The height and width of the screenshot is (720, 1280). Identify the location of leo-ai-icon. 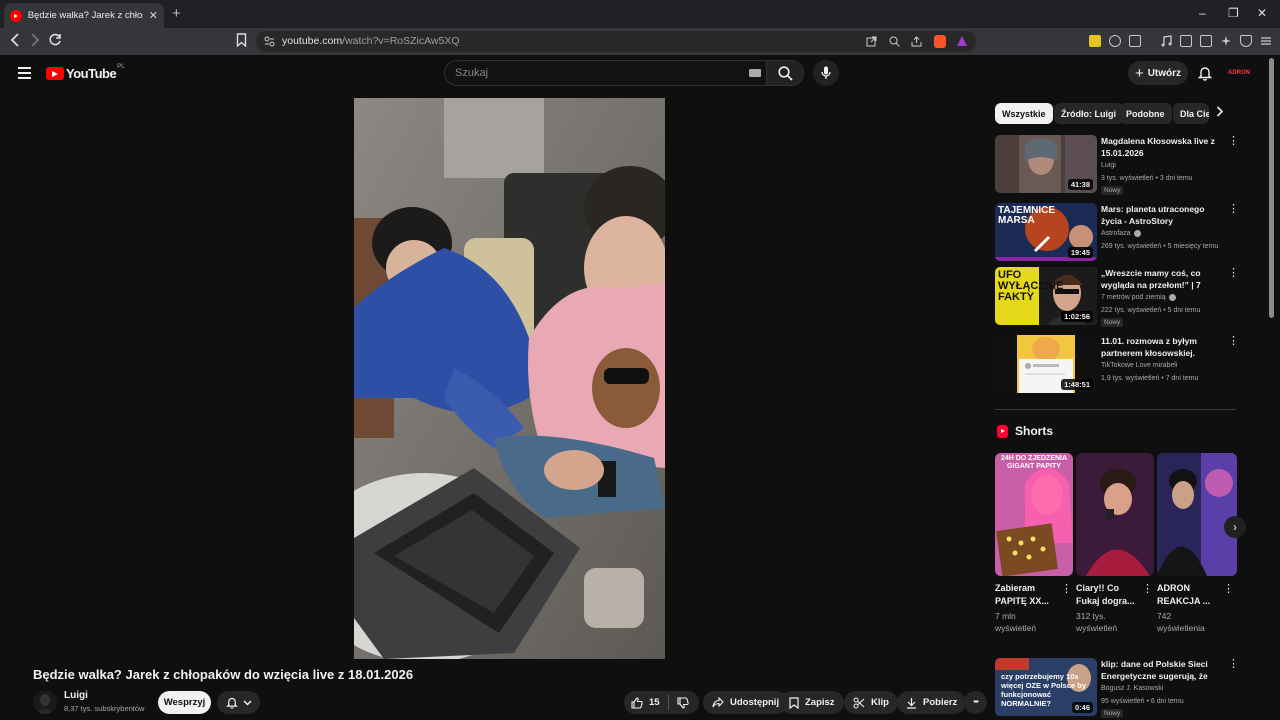
(1226, 41).